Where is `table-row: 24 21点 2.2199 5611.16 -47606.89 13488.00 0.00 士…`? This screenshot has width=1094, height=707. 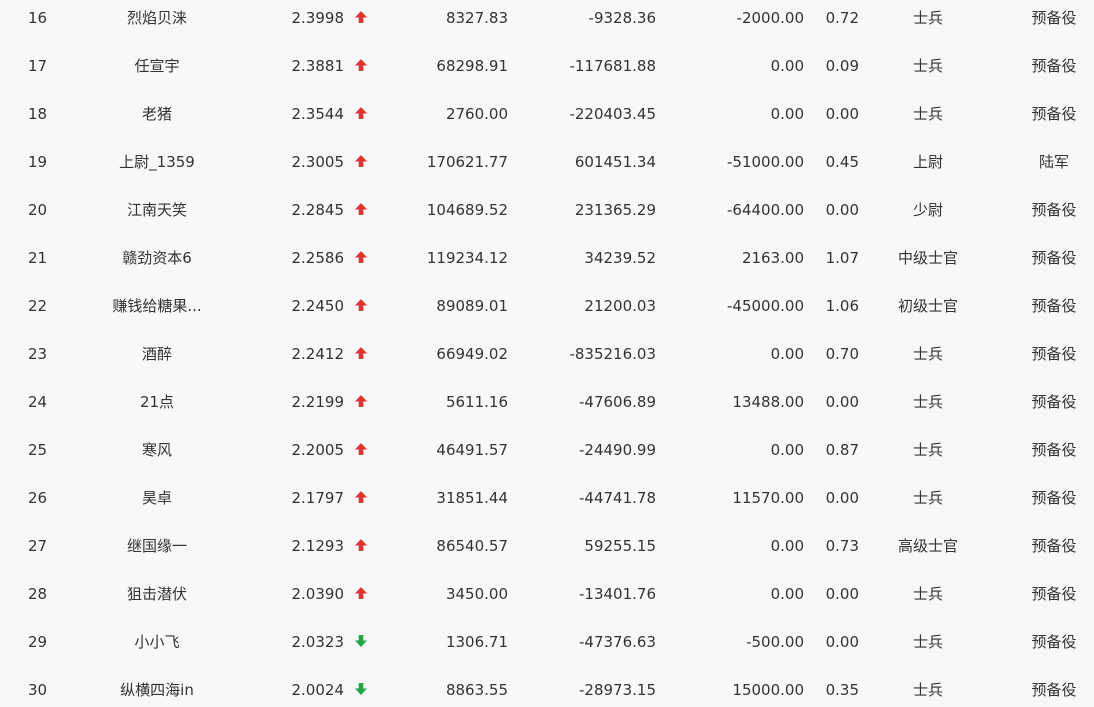 table-row: 24 21点 2.2199 5611.16 -47606.89 13488.00 0.00 士… is located at coordinates (547, 402).